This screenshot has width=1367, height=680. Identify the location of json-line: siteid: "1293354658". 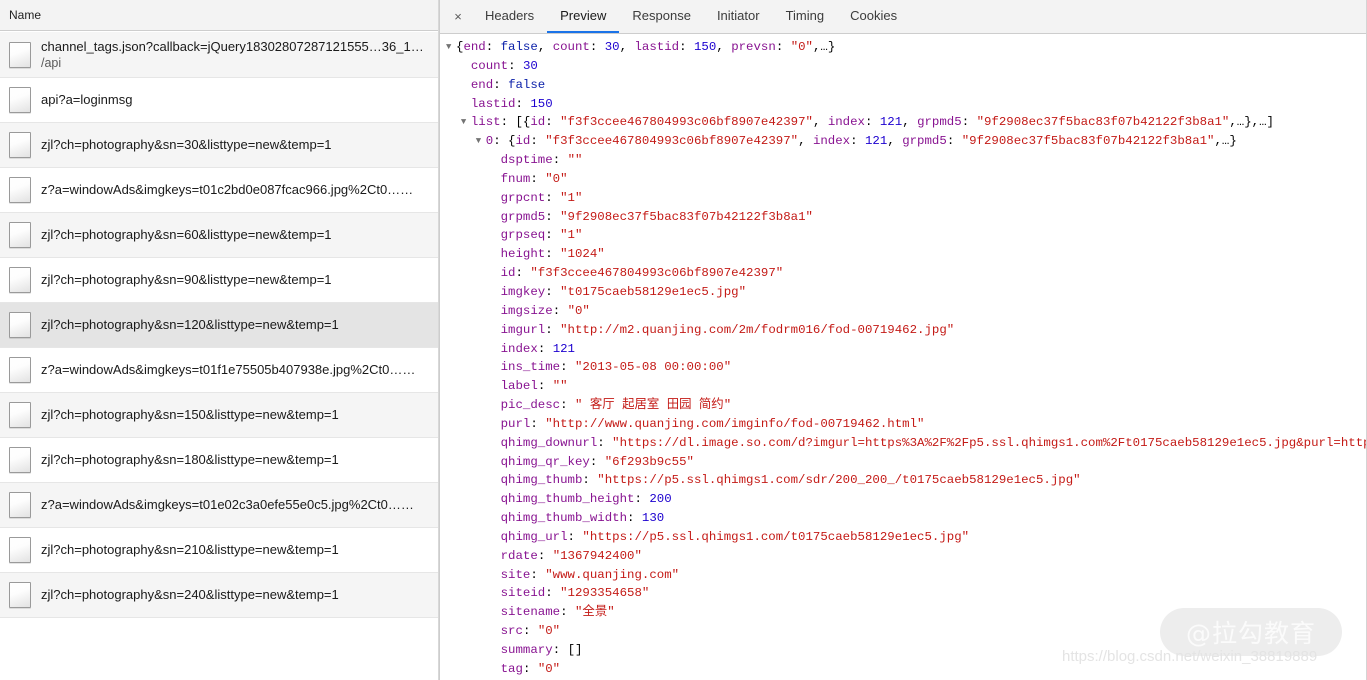
(903, 593).